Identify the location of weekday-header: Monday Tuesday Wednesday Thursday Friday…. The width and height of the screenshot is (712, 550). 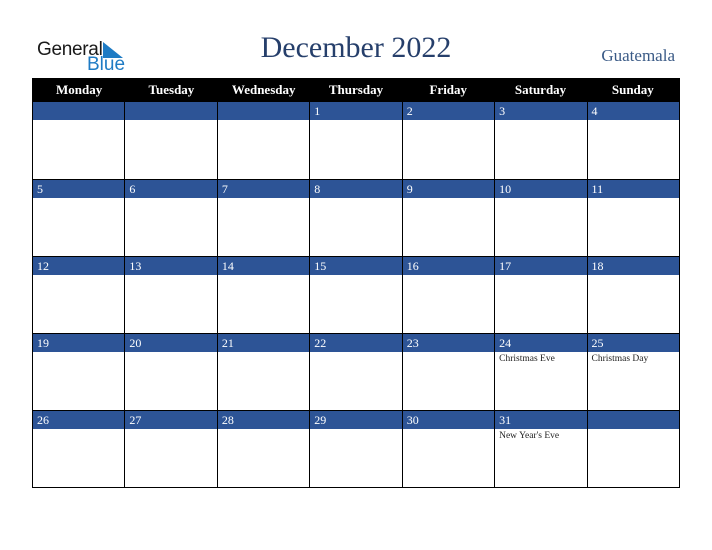
(356, 90).